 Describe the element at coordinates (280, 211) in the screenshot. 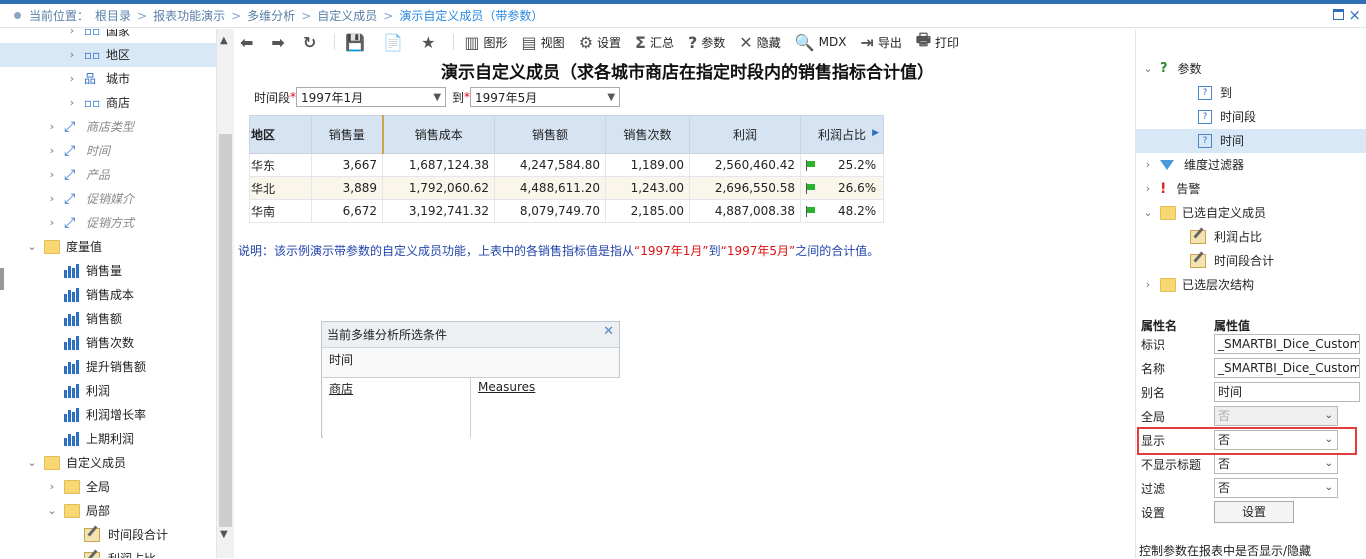

I see `table-cell-area: 华南` at that location.